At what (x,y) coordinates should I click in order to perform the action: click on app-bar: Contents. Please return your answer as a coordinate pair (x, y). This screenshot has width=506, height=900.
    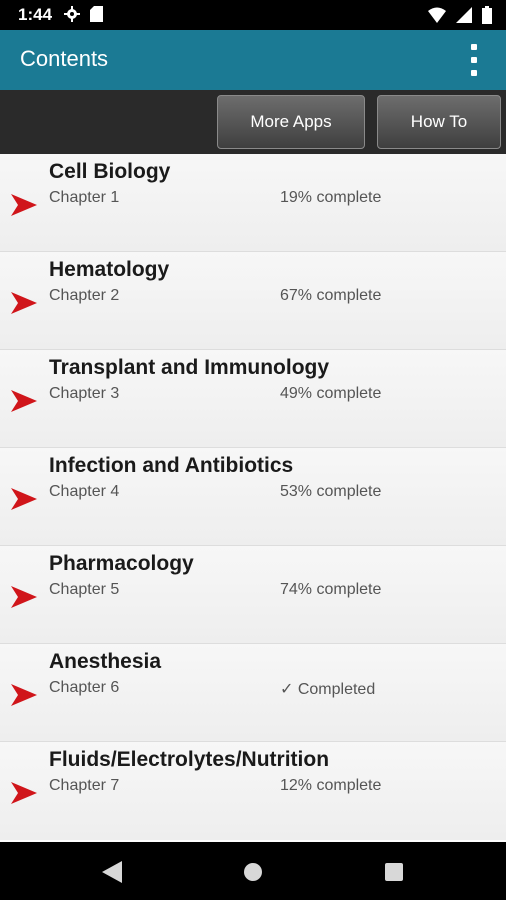
    Looking at the image, I should click on (253, 60).